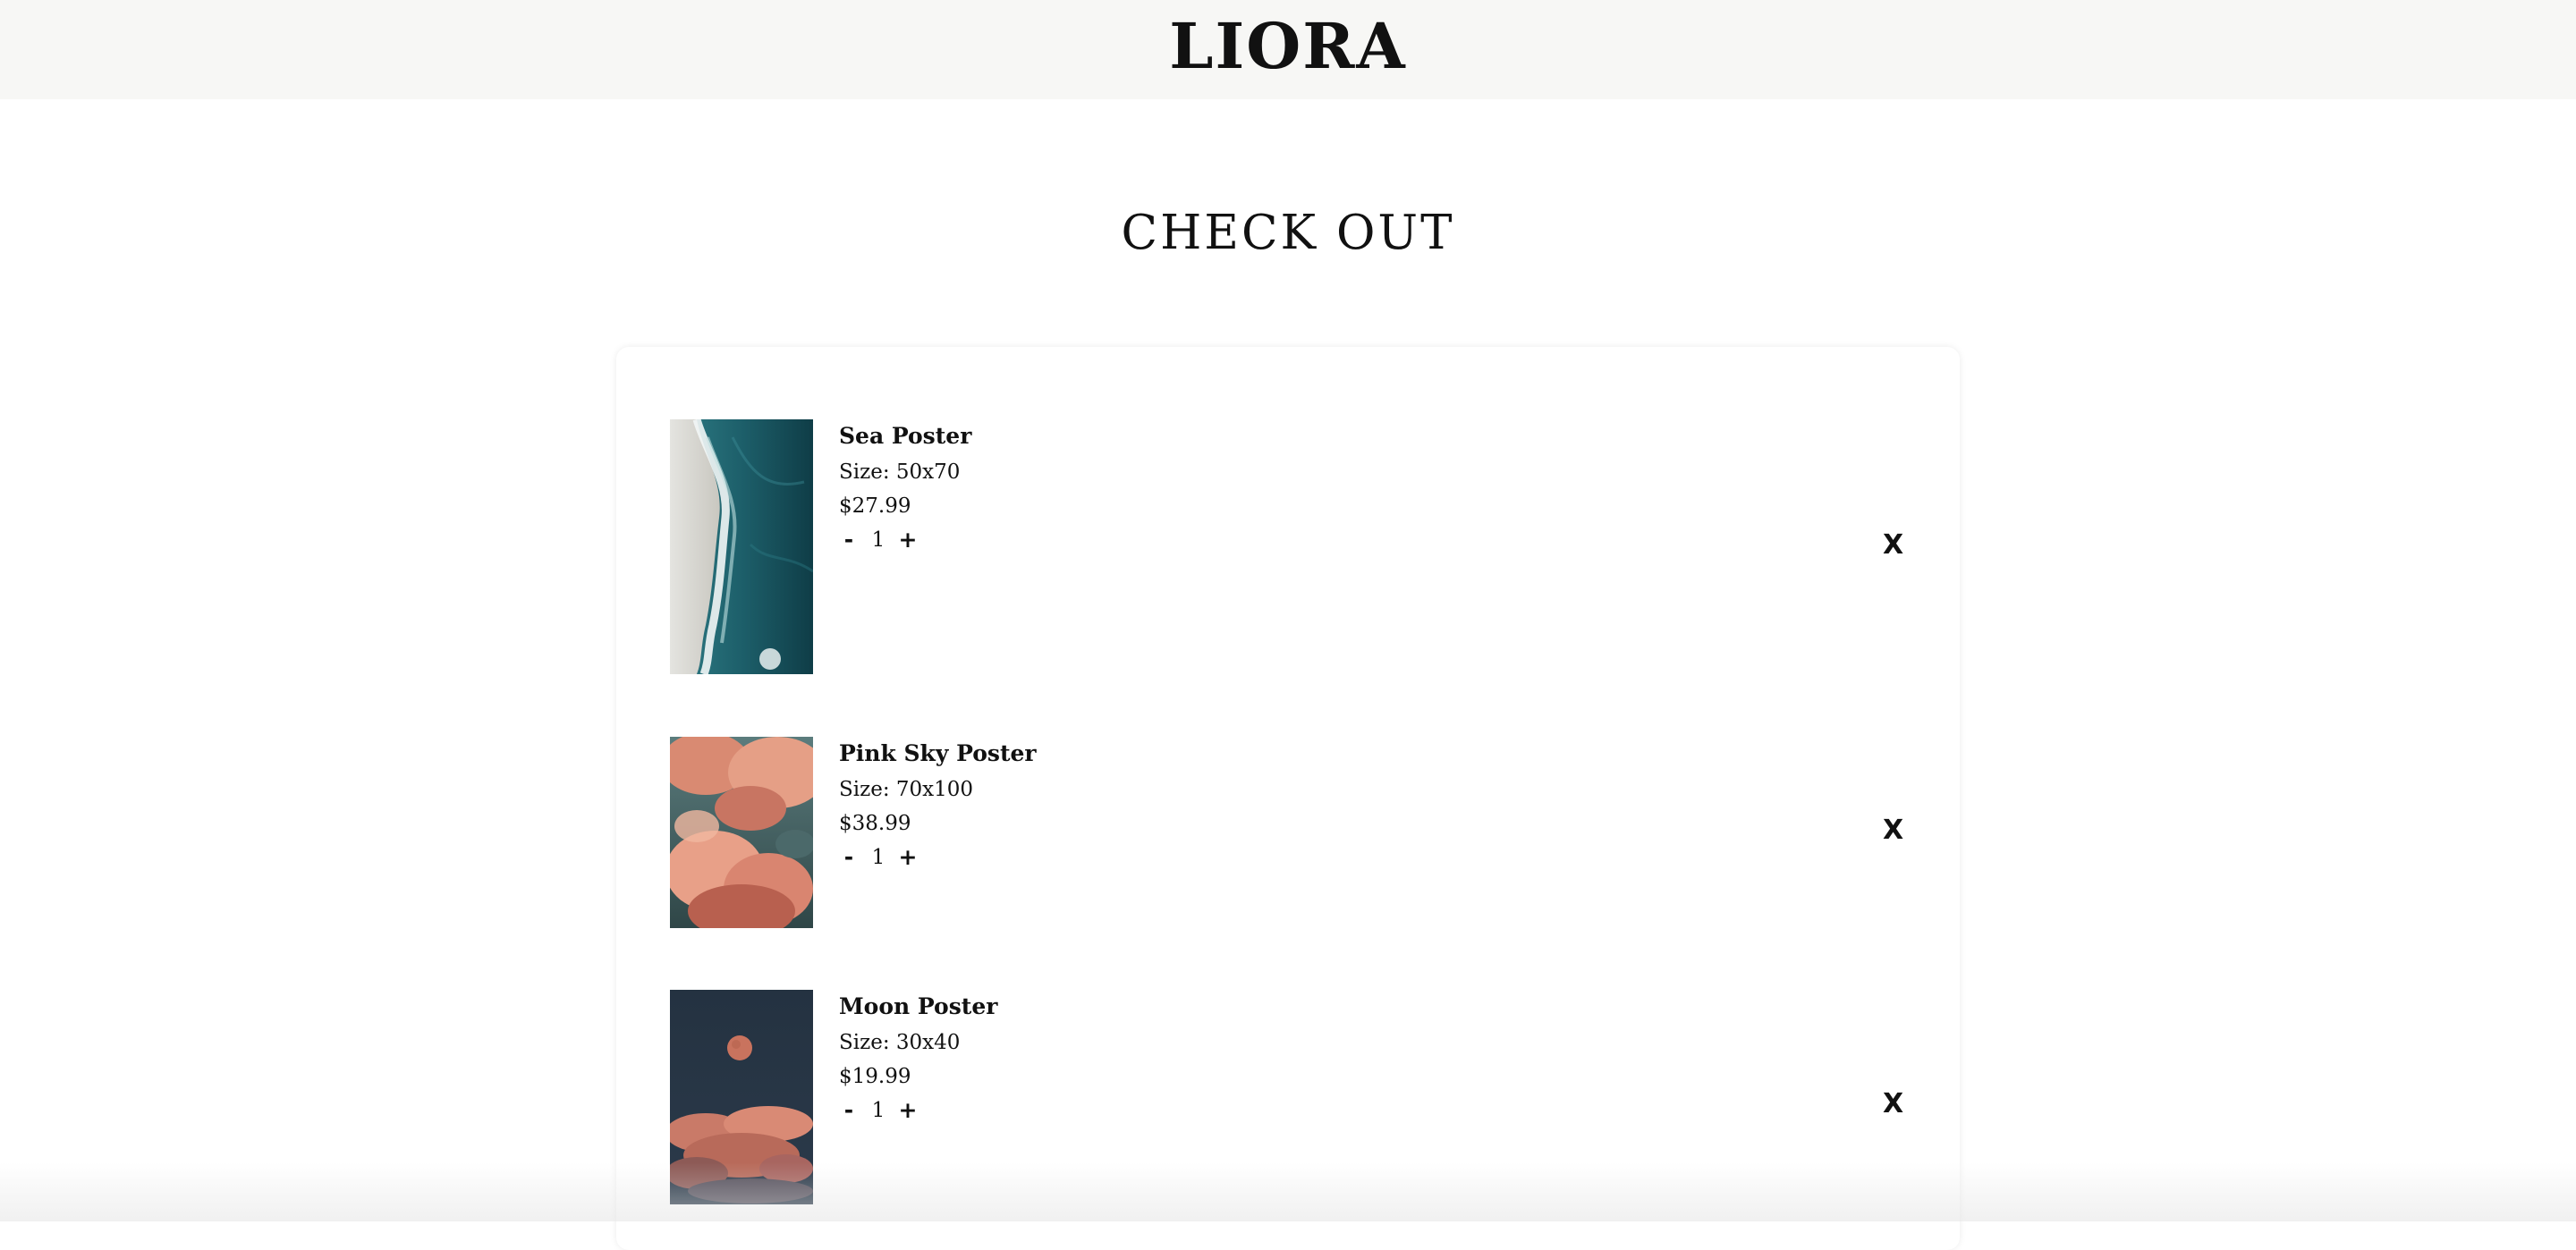 The width and height of the screenshot is (2576, 1250). I want to click on item-size: Size: 50x70, so click(900, 472).